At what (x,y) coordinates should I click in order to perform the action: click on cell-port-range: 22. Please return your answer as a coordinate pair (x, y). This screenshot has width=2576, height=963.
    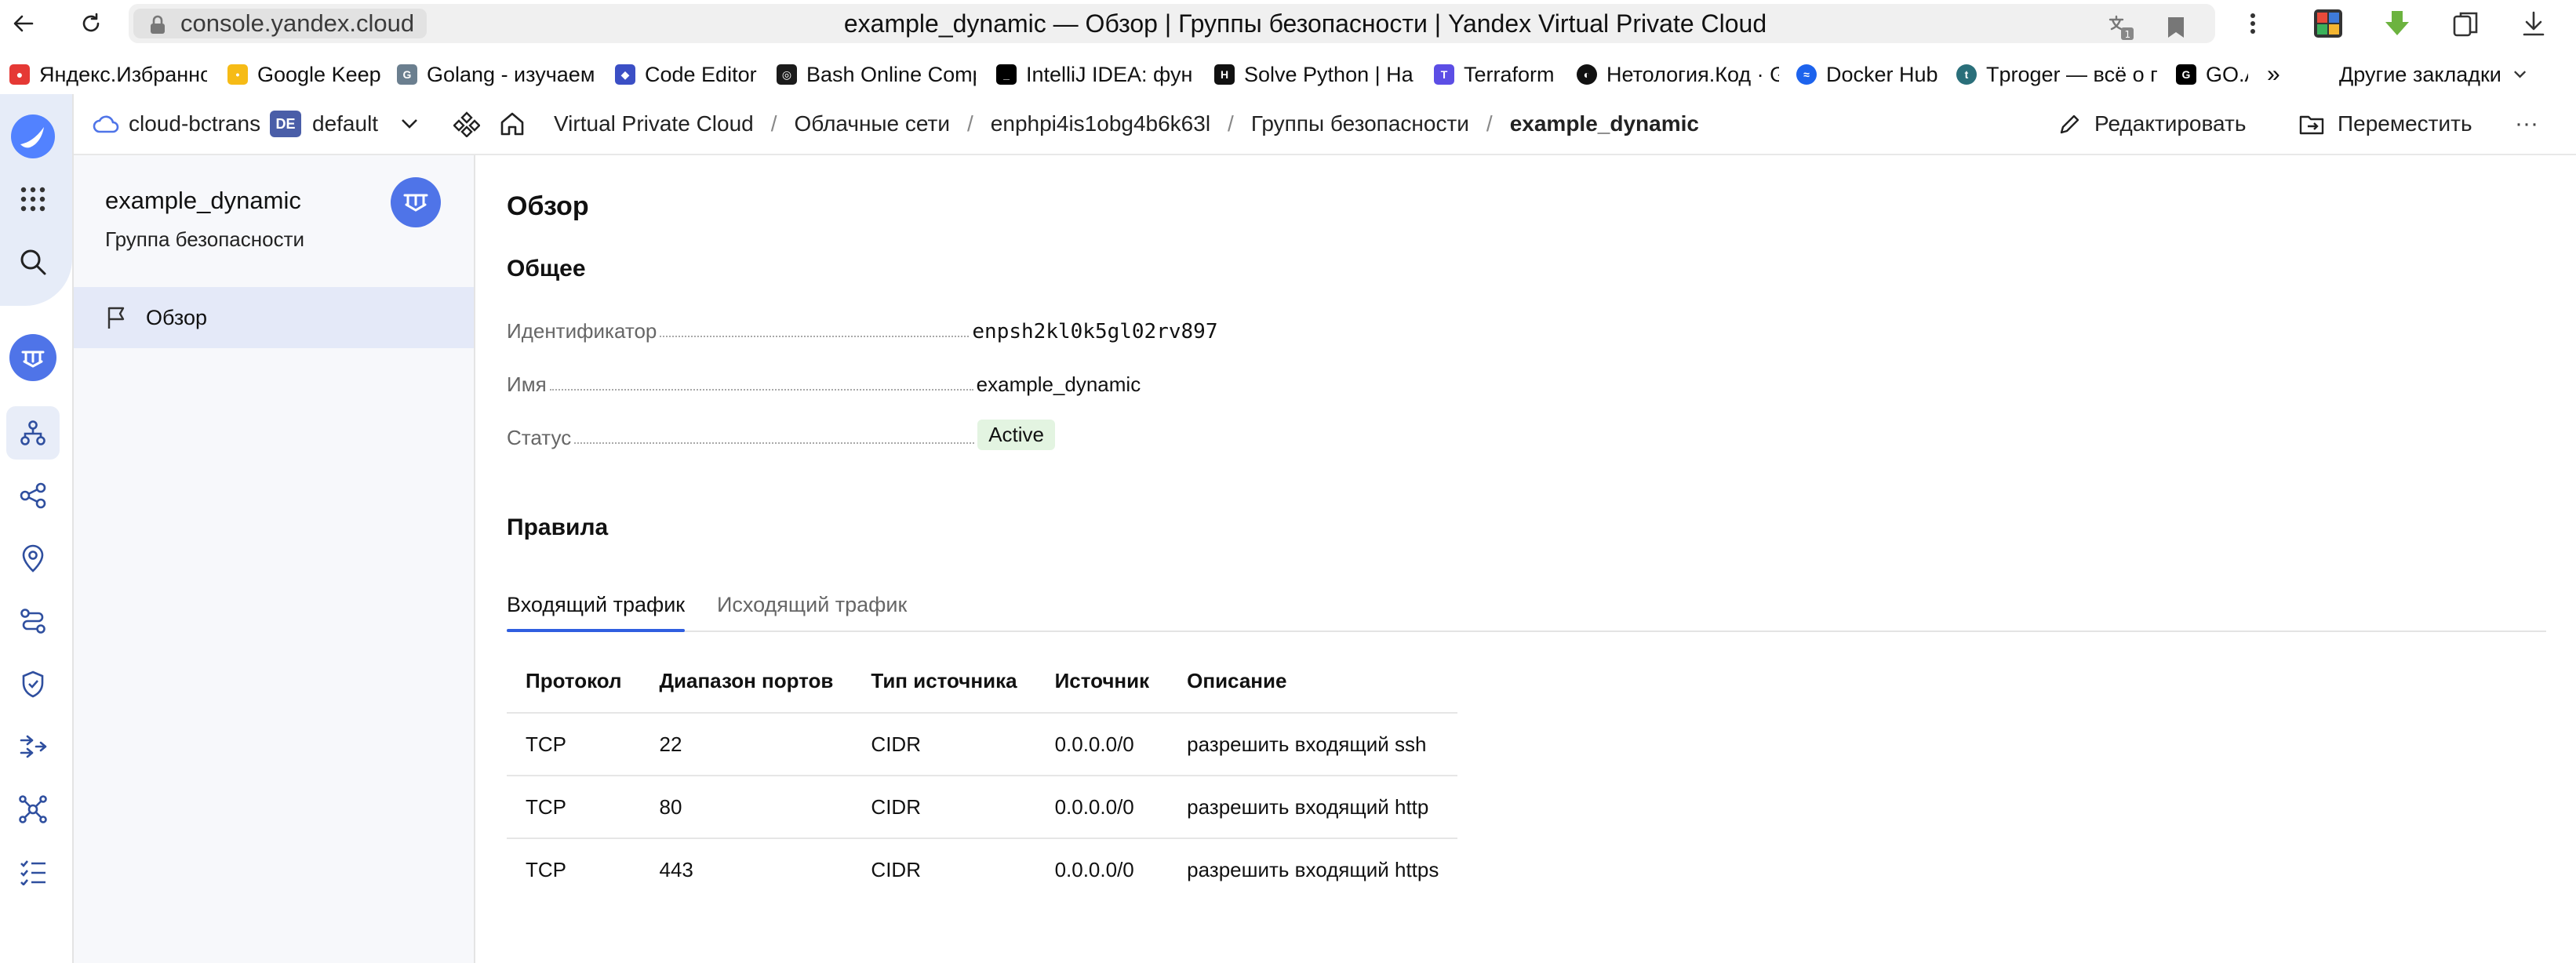
    Looking at the image, I should click on (746, 744).